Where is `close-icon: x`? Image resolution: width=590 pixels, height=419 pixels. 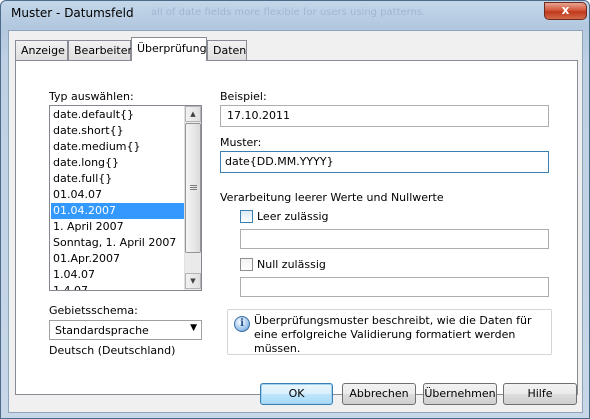
close-icon: x is located at coordinates (565, 10).